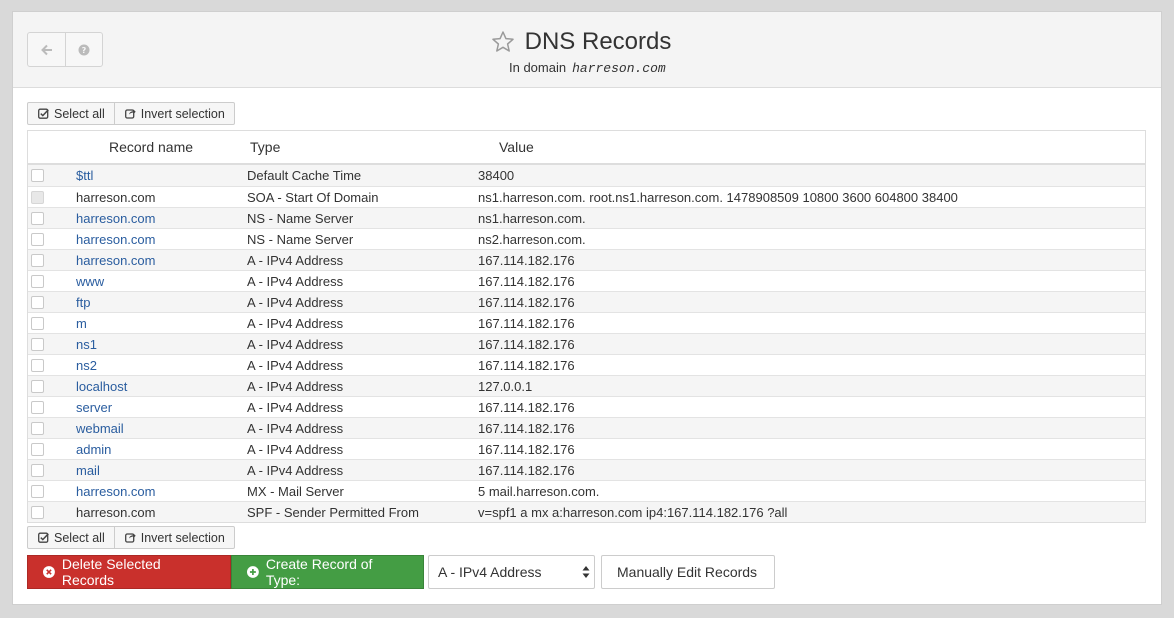 Image resolution: width=1174 pixels, height=618 pixels. Describe the element at coordinates (811, 147) in the screenshot. I see `column-header-value: Value` at that location.